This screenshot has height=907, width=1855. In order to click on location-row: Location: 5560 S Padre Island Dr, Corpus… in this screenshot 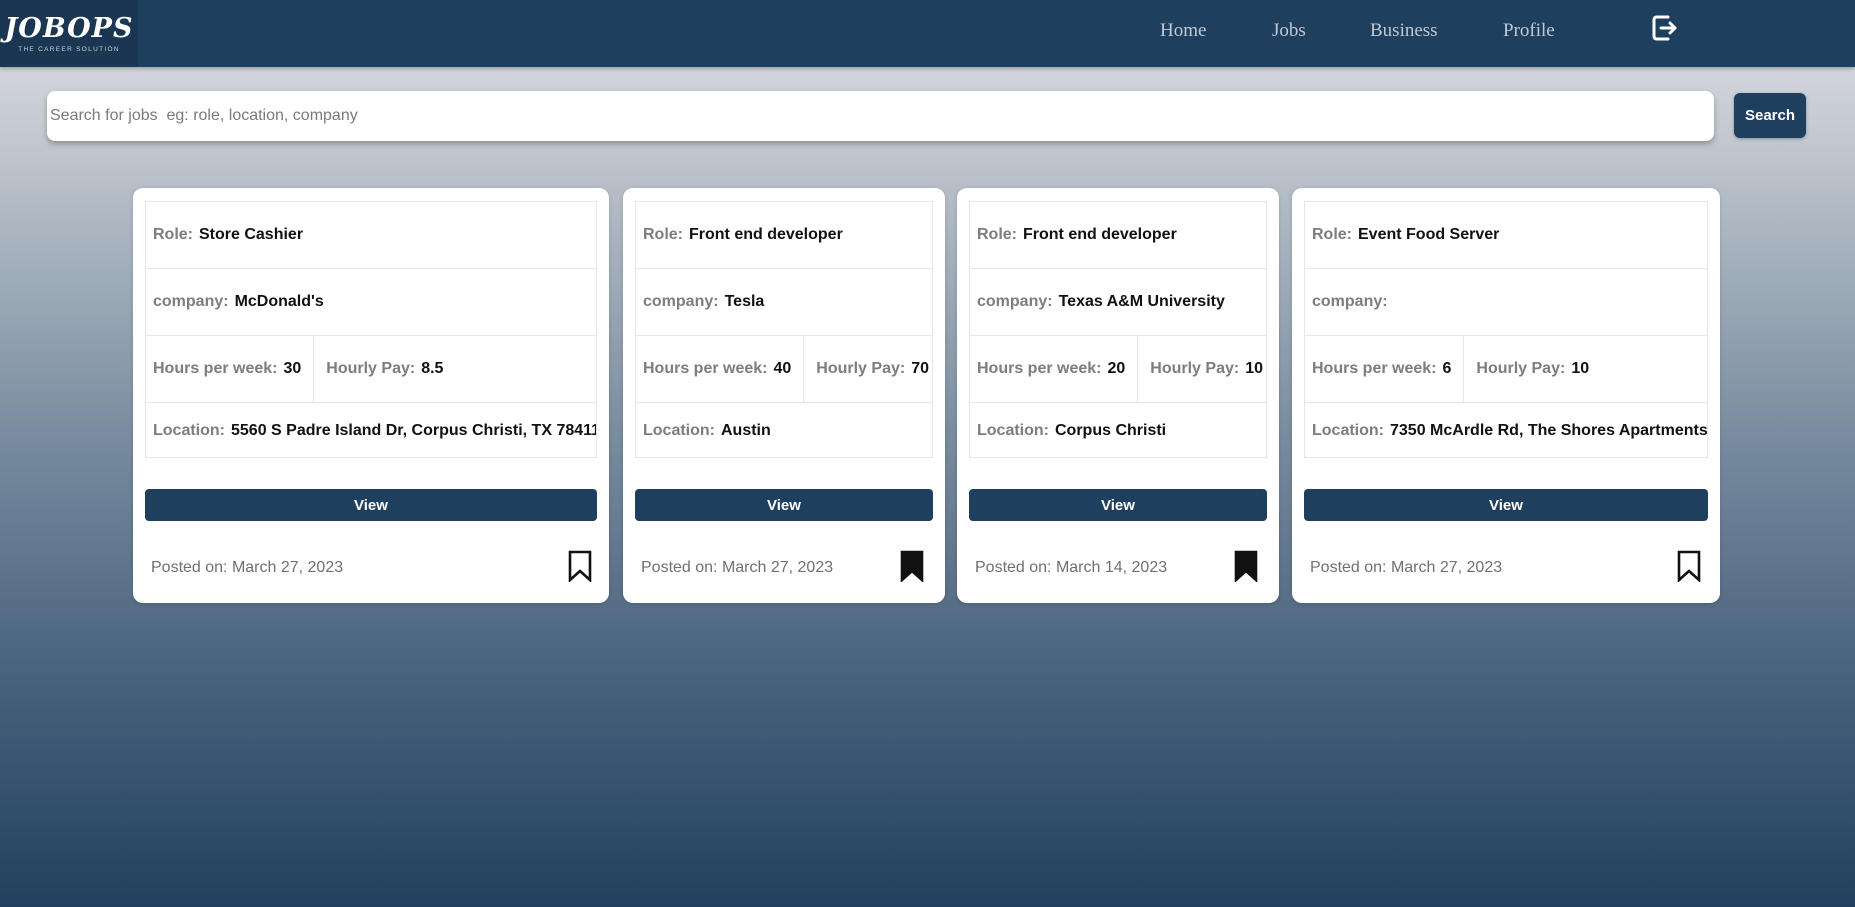, I will do `click(371, 431)`.